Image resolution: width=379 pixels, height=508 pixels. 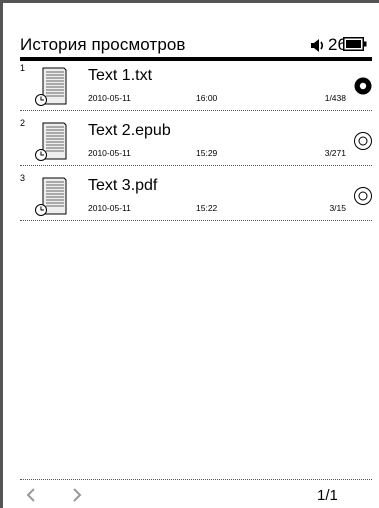 What do you see at coordinates (355, 44) in the screenshot?
I see `battery-icon` at bounding box center [355, 44].